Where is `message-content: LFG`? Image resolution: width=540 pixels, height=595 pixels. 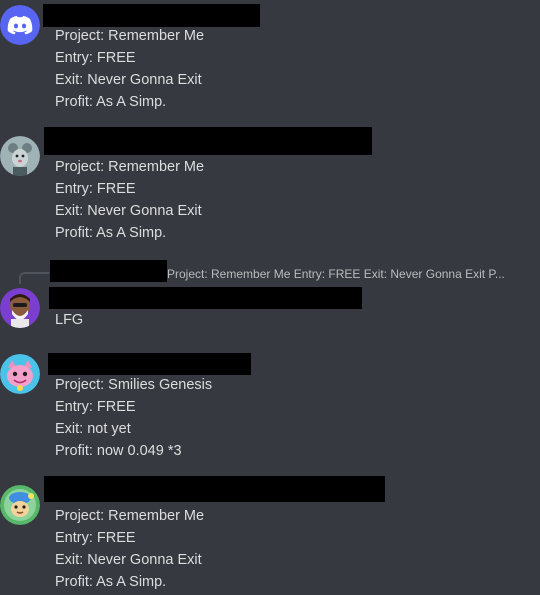 message-content: LFG is located at coordinates (69, 320).